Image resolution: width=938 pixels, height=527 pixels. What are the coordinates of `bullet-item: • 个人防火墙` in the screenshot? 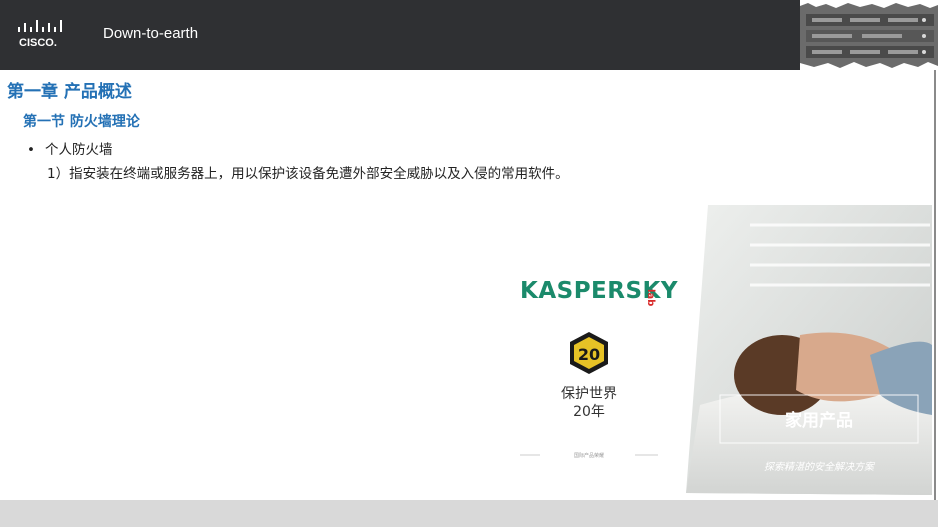 It's located at (70, 148).